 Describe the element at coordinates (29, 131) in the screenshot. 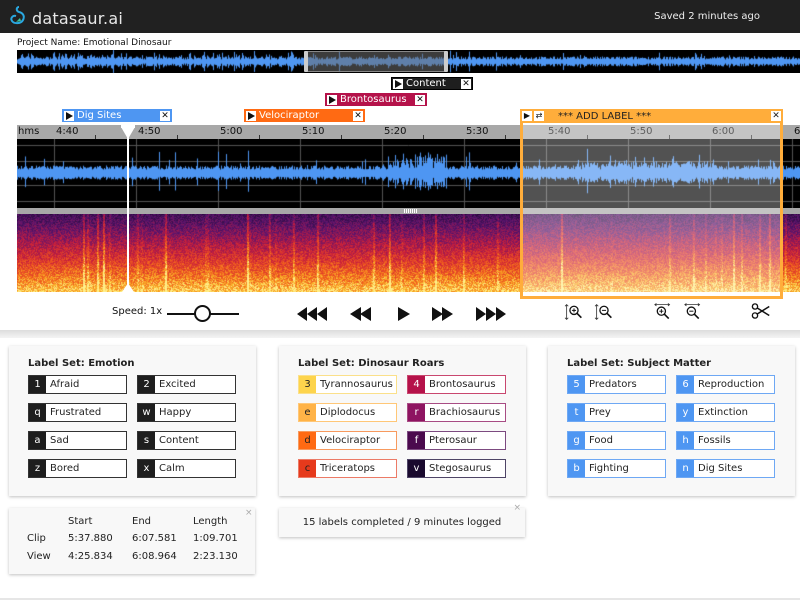

I see `ruler-unit-label: hms` at that location.